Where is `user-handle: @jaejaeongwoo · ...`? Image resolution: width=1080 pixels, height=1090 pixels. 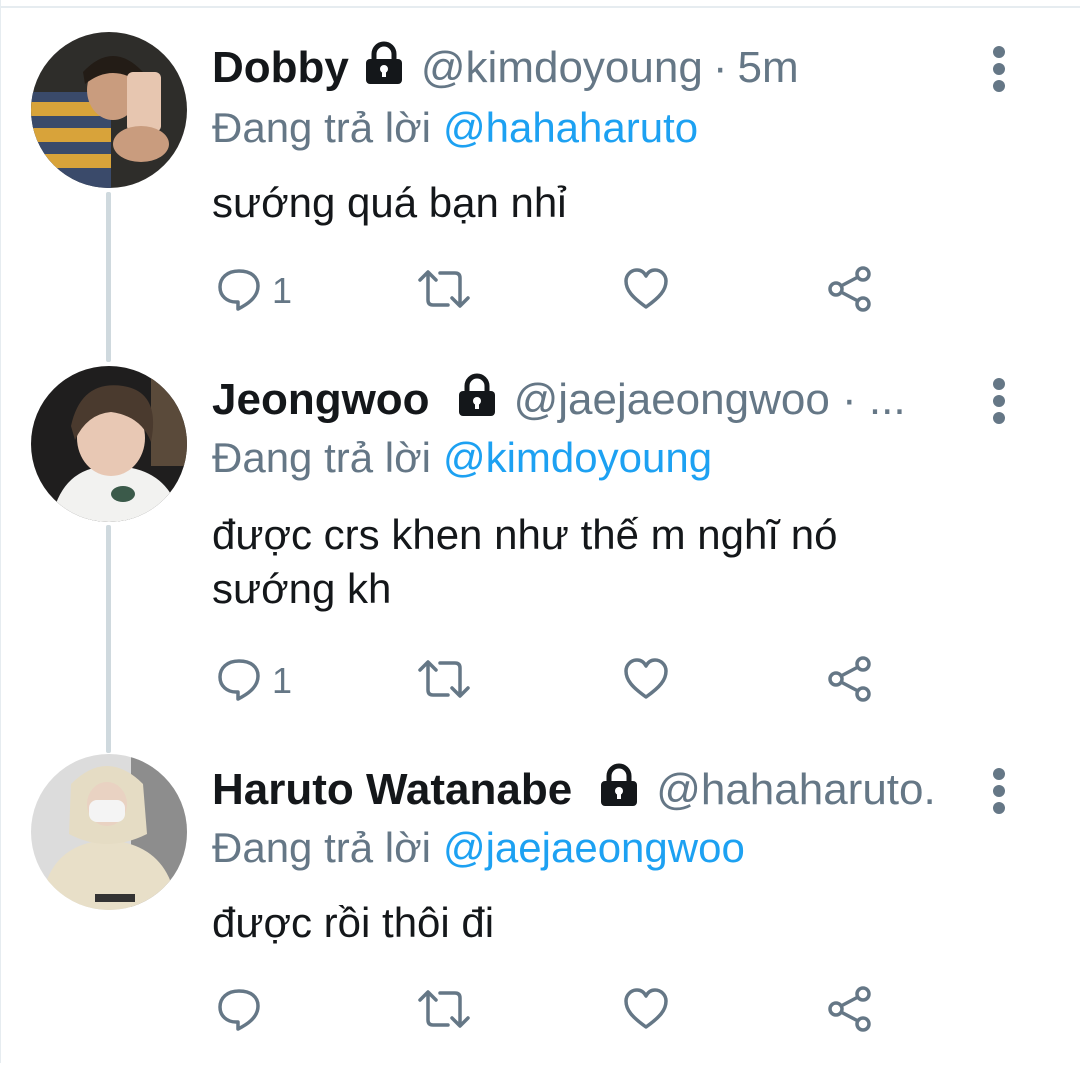 user-handle: @jaejaeongwoo · ... is located at coordinates (710, 400).